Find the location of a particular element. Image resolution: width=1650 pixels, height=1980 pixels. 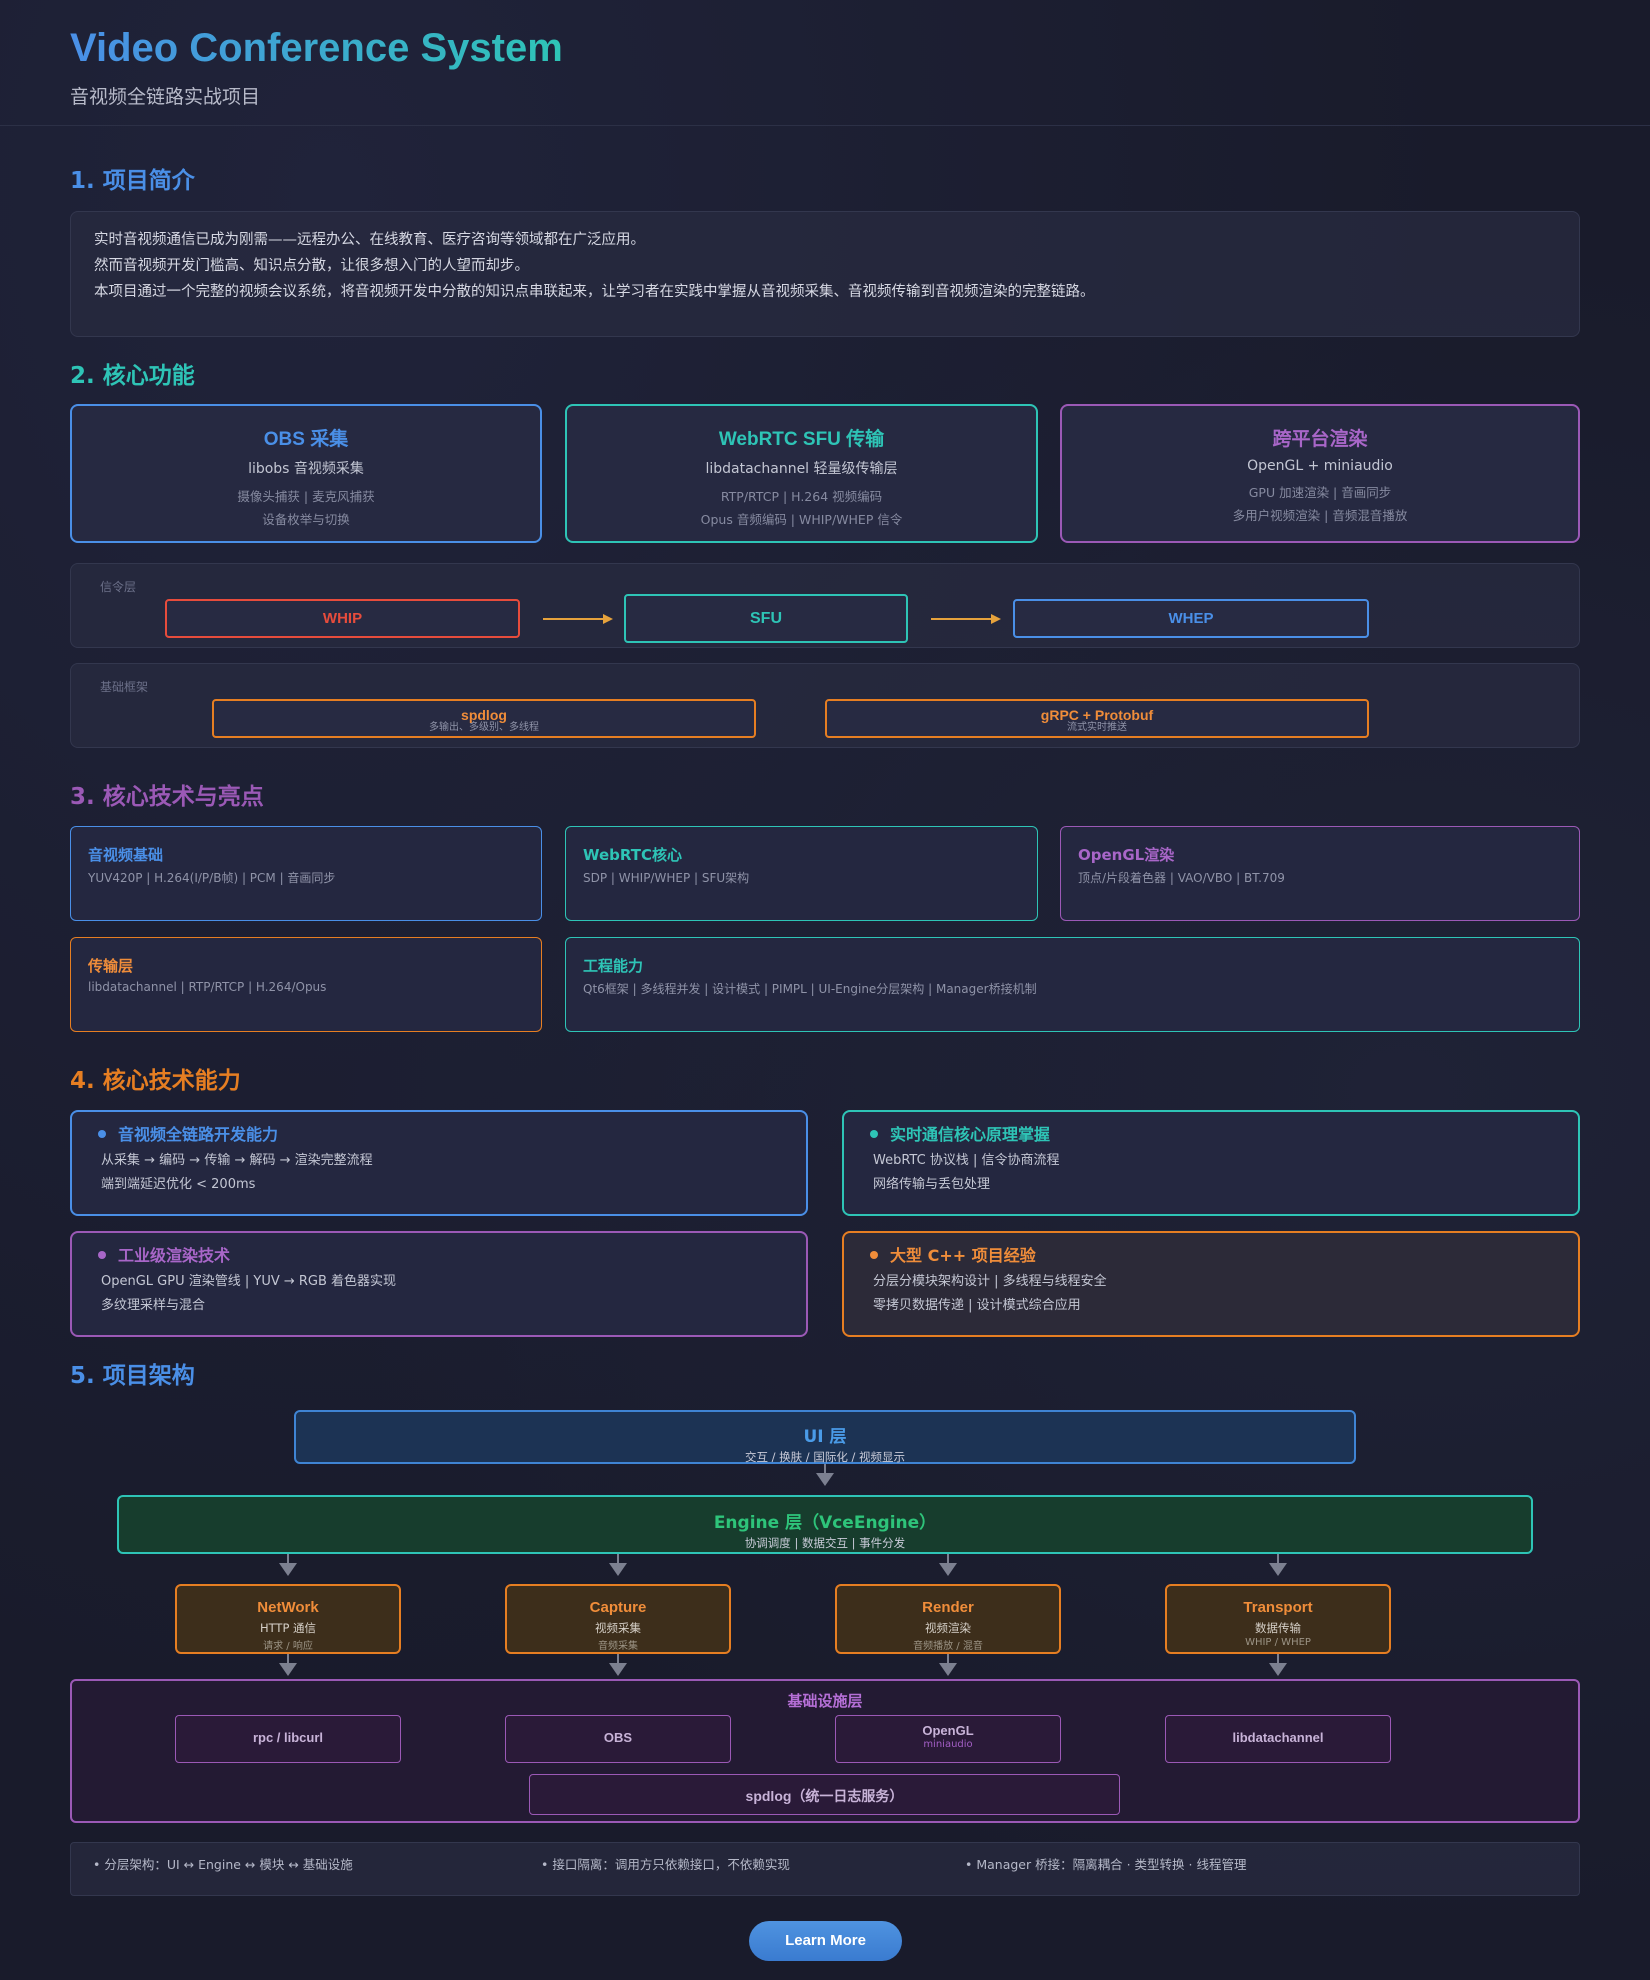

infra-libdatachannel: libdatachannel is located at coordinates (1278, 1739).